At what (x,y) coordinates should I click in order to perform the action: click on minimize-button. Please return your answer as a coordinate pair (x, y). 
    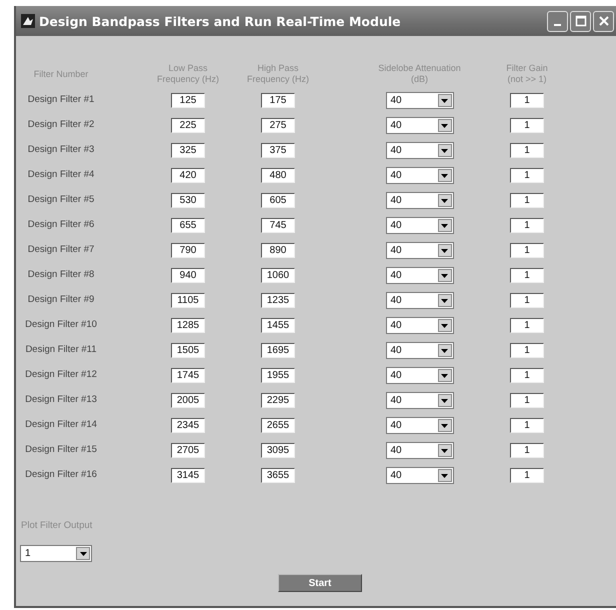
    Looking at the image, I should click on (557, 21).